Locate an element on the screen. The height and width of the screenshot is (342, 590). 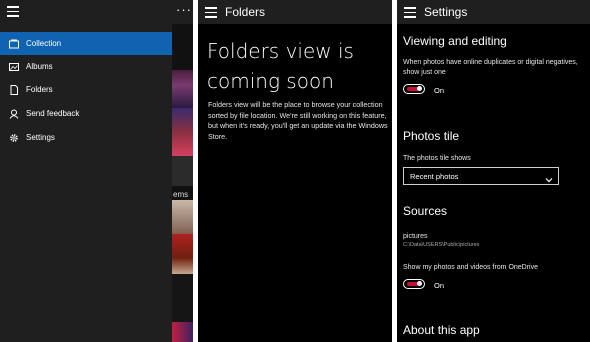
about-heading: About this app is located at coordinates (441, 330).